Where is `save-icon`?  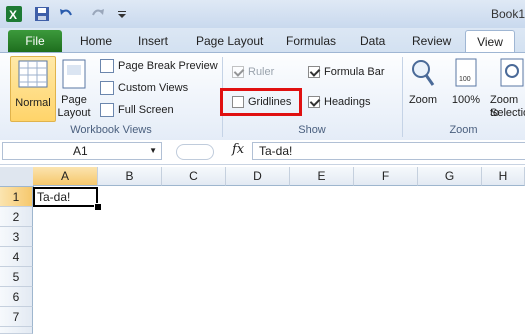
save-icon is located at coordinates (42, 14).